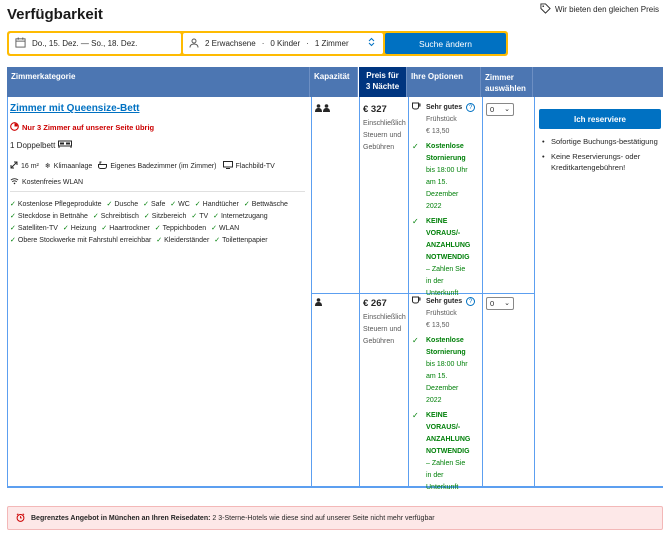 The image size is (669, 536). Describe the element at coordinates (599, 9) in the screenshot. I see `price-match-link: Wir bieten den gleichen Preis` at that location.